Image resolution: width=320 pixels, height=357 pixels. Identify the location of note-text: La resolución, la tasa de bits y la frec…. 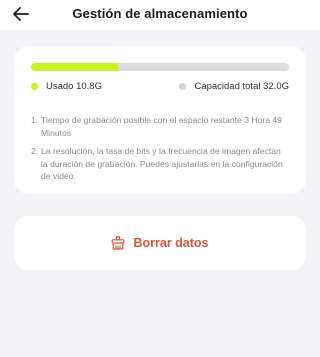
(162, 163).